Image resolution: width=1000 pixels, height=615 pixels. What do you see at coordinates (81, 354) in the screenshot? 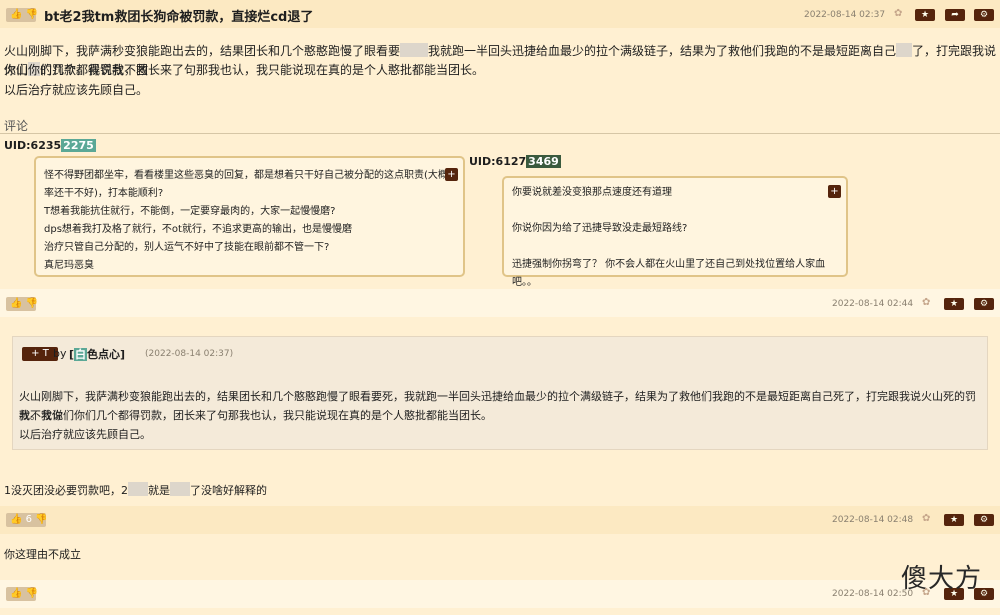
I see `ref-user-badge: 白` at bounding box center [81, 354].